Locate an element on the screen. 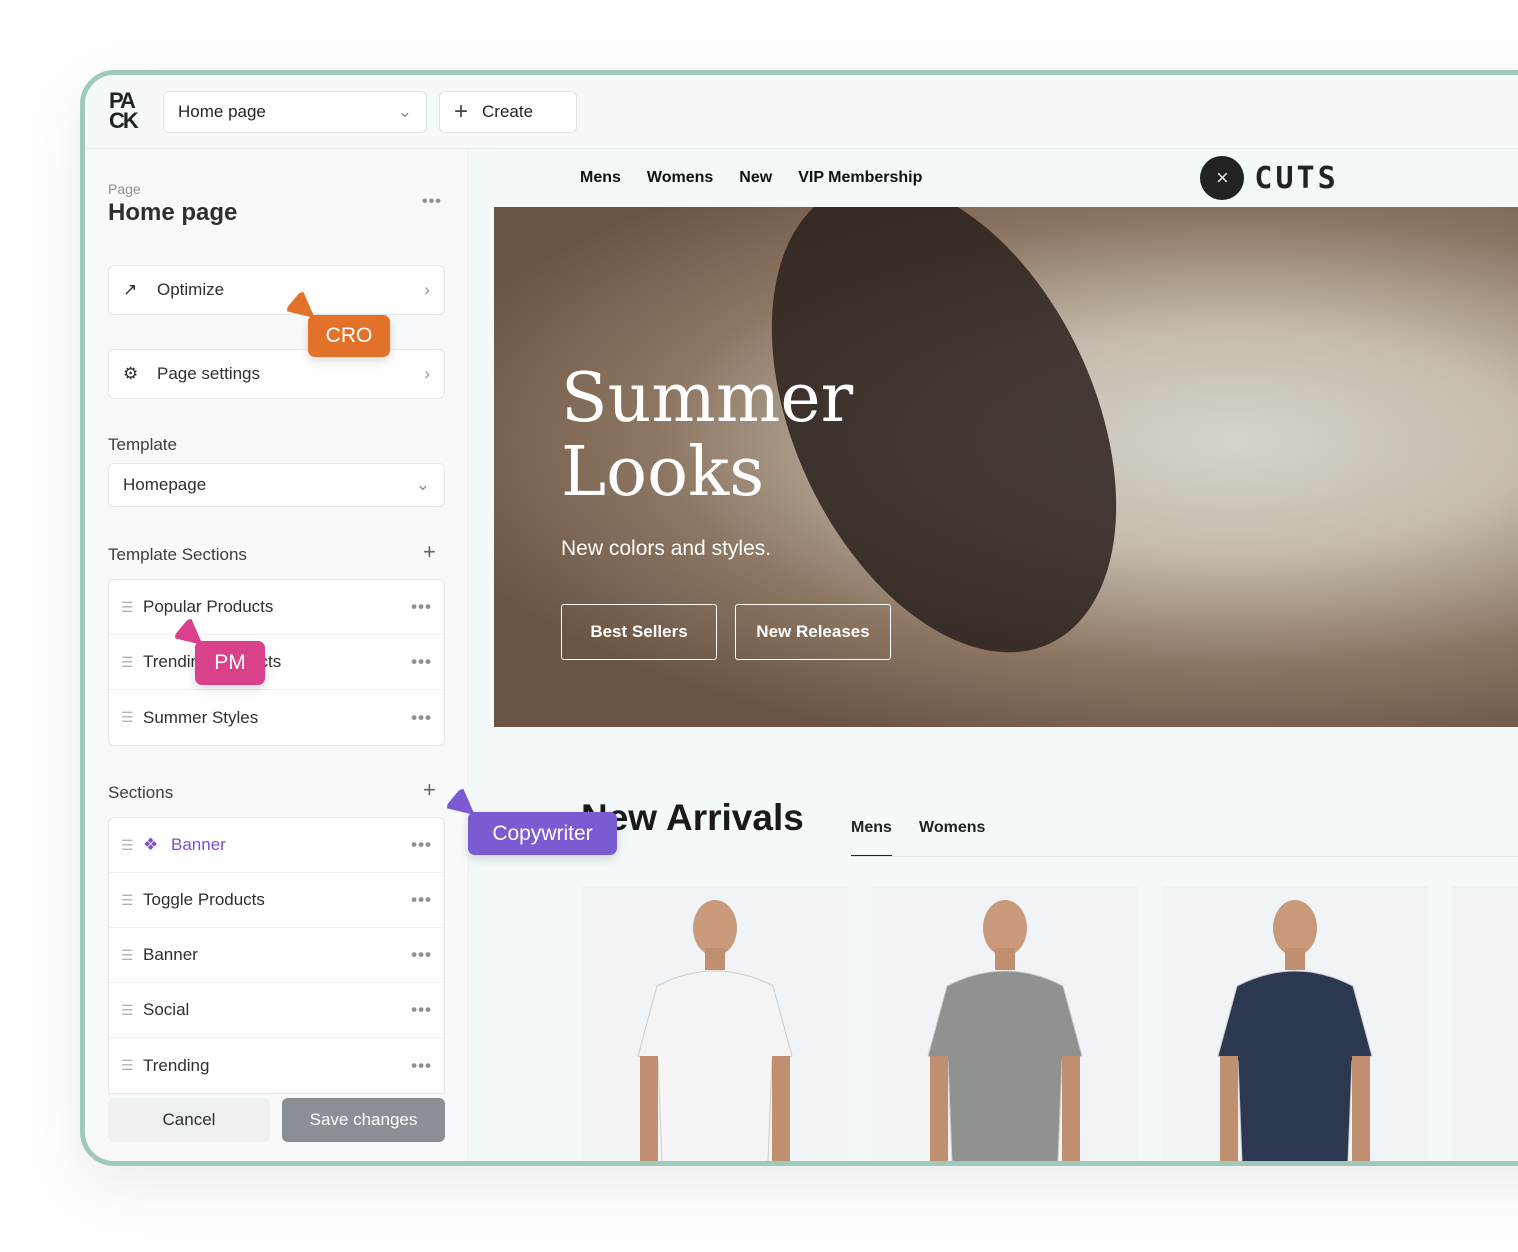 The height and width of the screenshot is (1252, 1518). list-item: ☰ Summer Styles ••• is located at coordinates (276, 717).